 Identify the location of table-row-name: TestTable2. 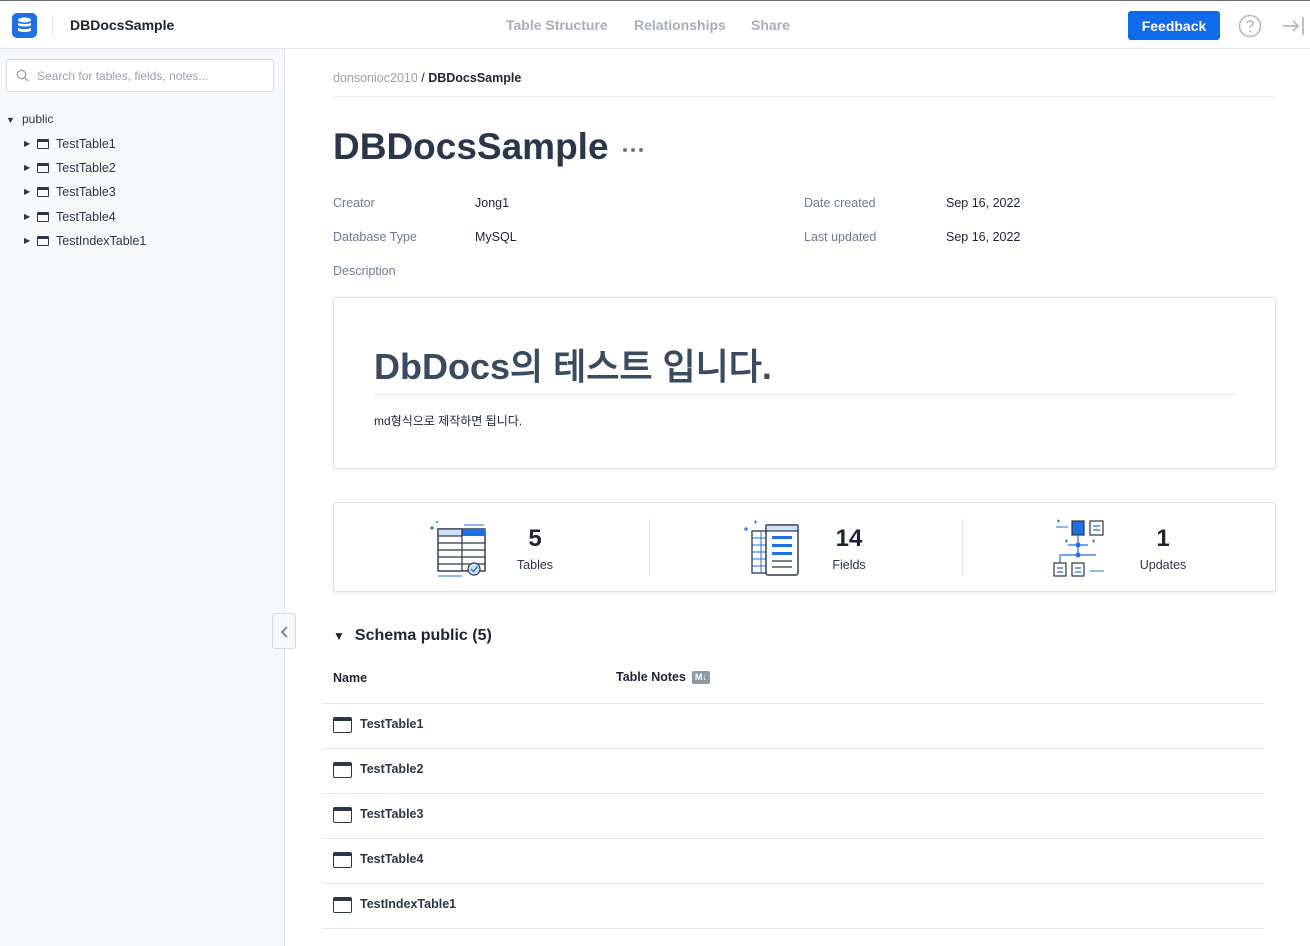
(391, 769).